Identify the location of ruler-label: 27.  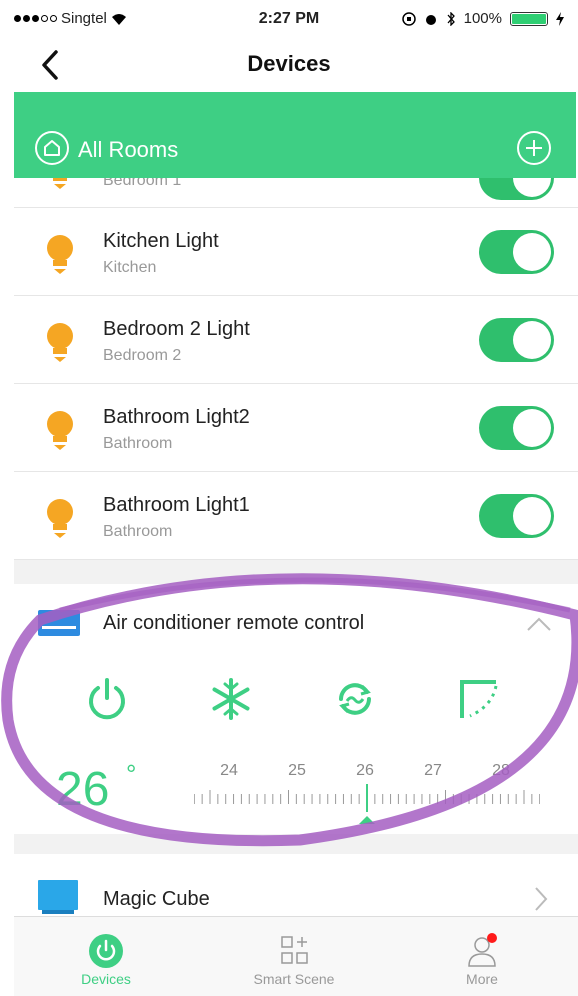
(433, 770).